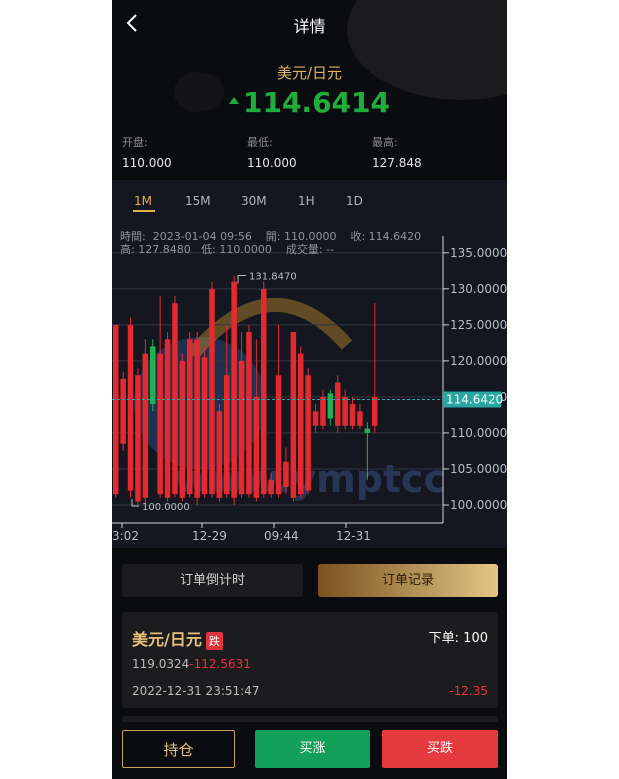 Image resolution: width=619 pixels, height=779 pixels. Describe the element at coordinates (212, 580) in the screenshot. I see `countdown-button: 订单倒计时` at that location.